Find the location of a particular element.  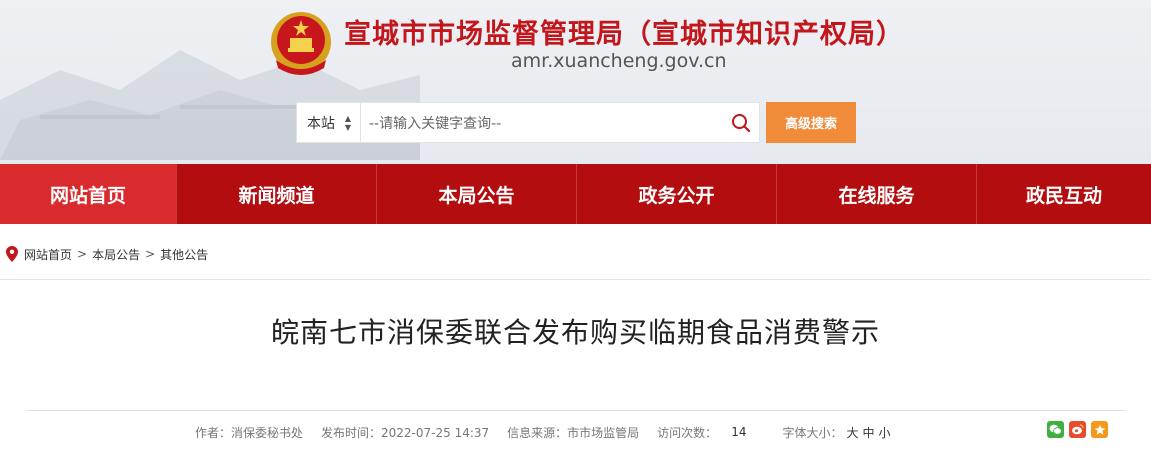

breadcrumb: 网站首页 > 本局公告 > 其他公告 is located at coordinates (107, 254).